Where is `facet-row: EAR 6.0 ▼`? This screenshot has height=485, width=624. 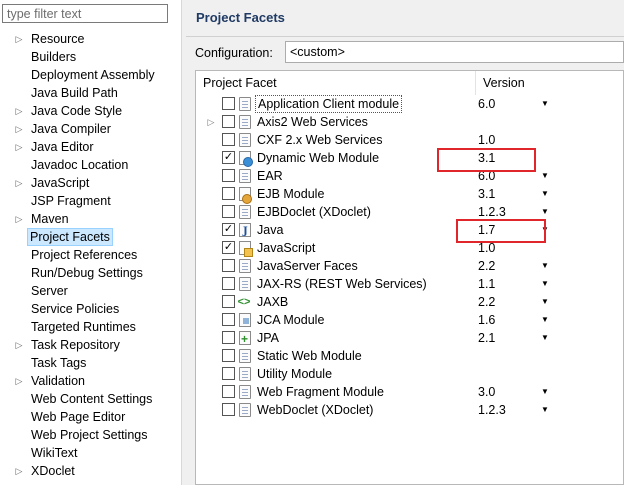
facet-row: EAR 6.0 ▼ is located at coordinates (410, 176).